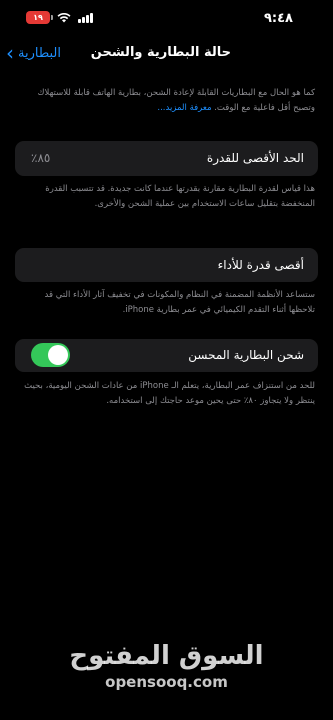 Image resolution: width=333 pixels, height=720 pixels. I want to click on max-capacity-label: الحد الأقصى للقدرة, so click(255, 158).